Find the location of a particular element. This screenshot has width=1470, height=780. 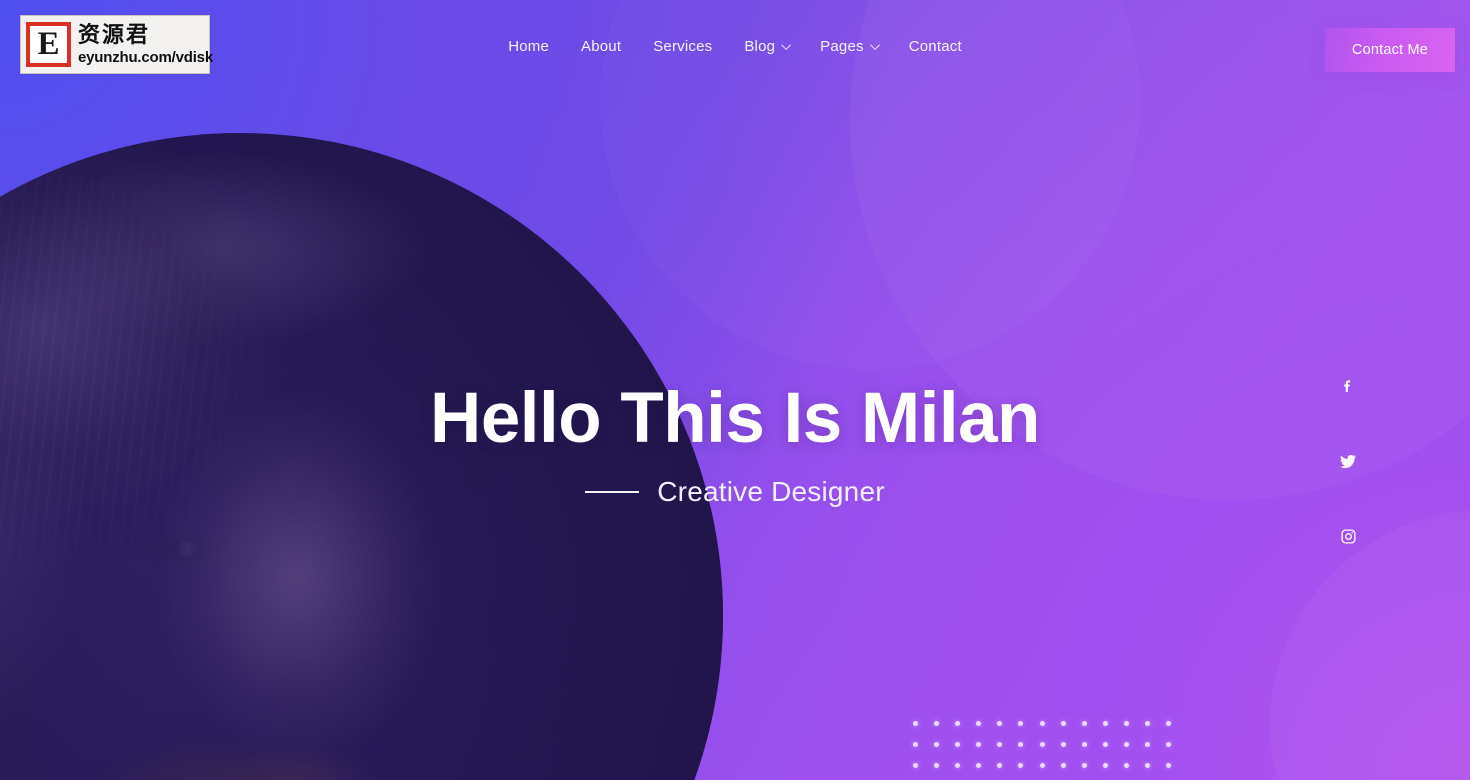

brand-mark-letter: E is located at coordinates (48, 44).